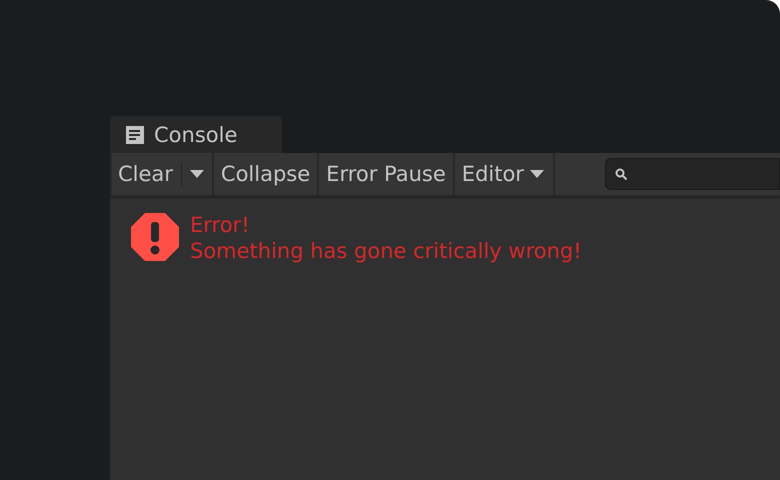 This screenshot has width=780, height=480. What do you see at coordinates (155, 237) in the screenshot?
I see `error-icon` at bounding box center [155, 237].